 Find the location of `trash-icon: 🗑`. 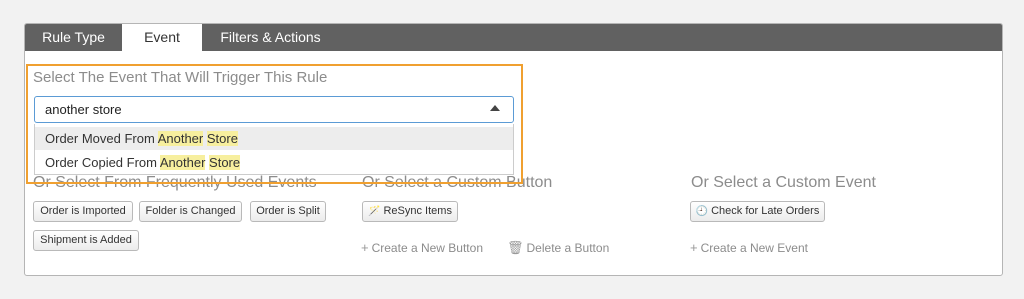

trash-icon: 🗑 is located at coordinates (515, 247).